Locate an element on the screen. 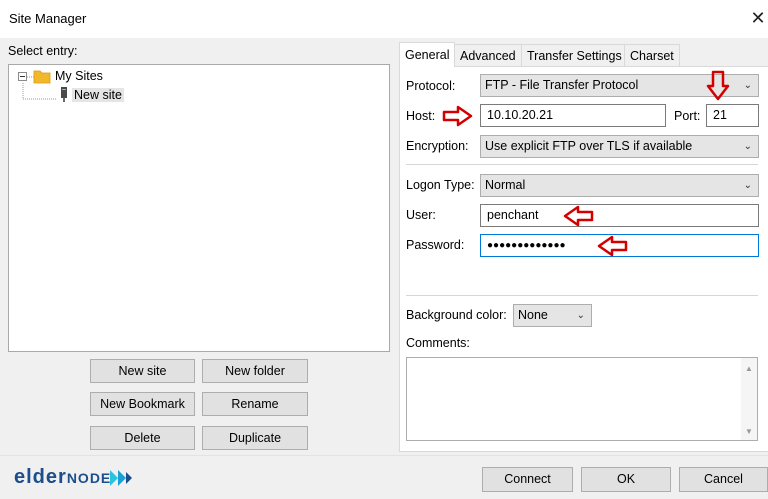  encryption-select: Use explicit FTP over TLS if available ⌄ is located at coordinates (619, 146).